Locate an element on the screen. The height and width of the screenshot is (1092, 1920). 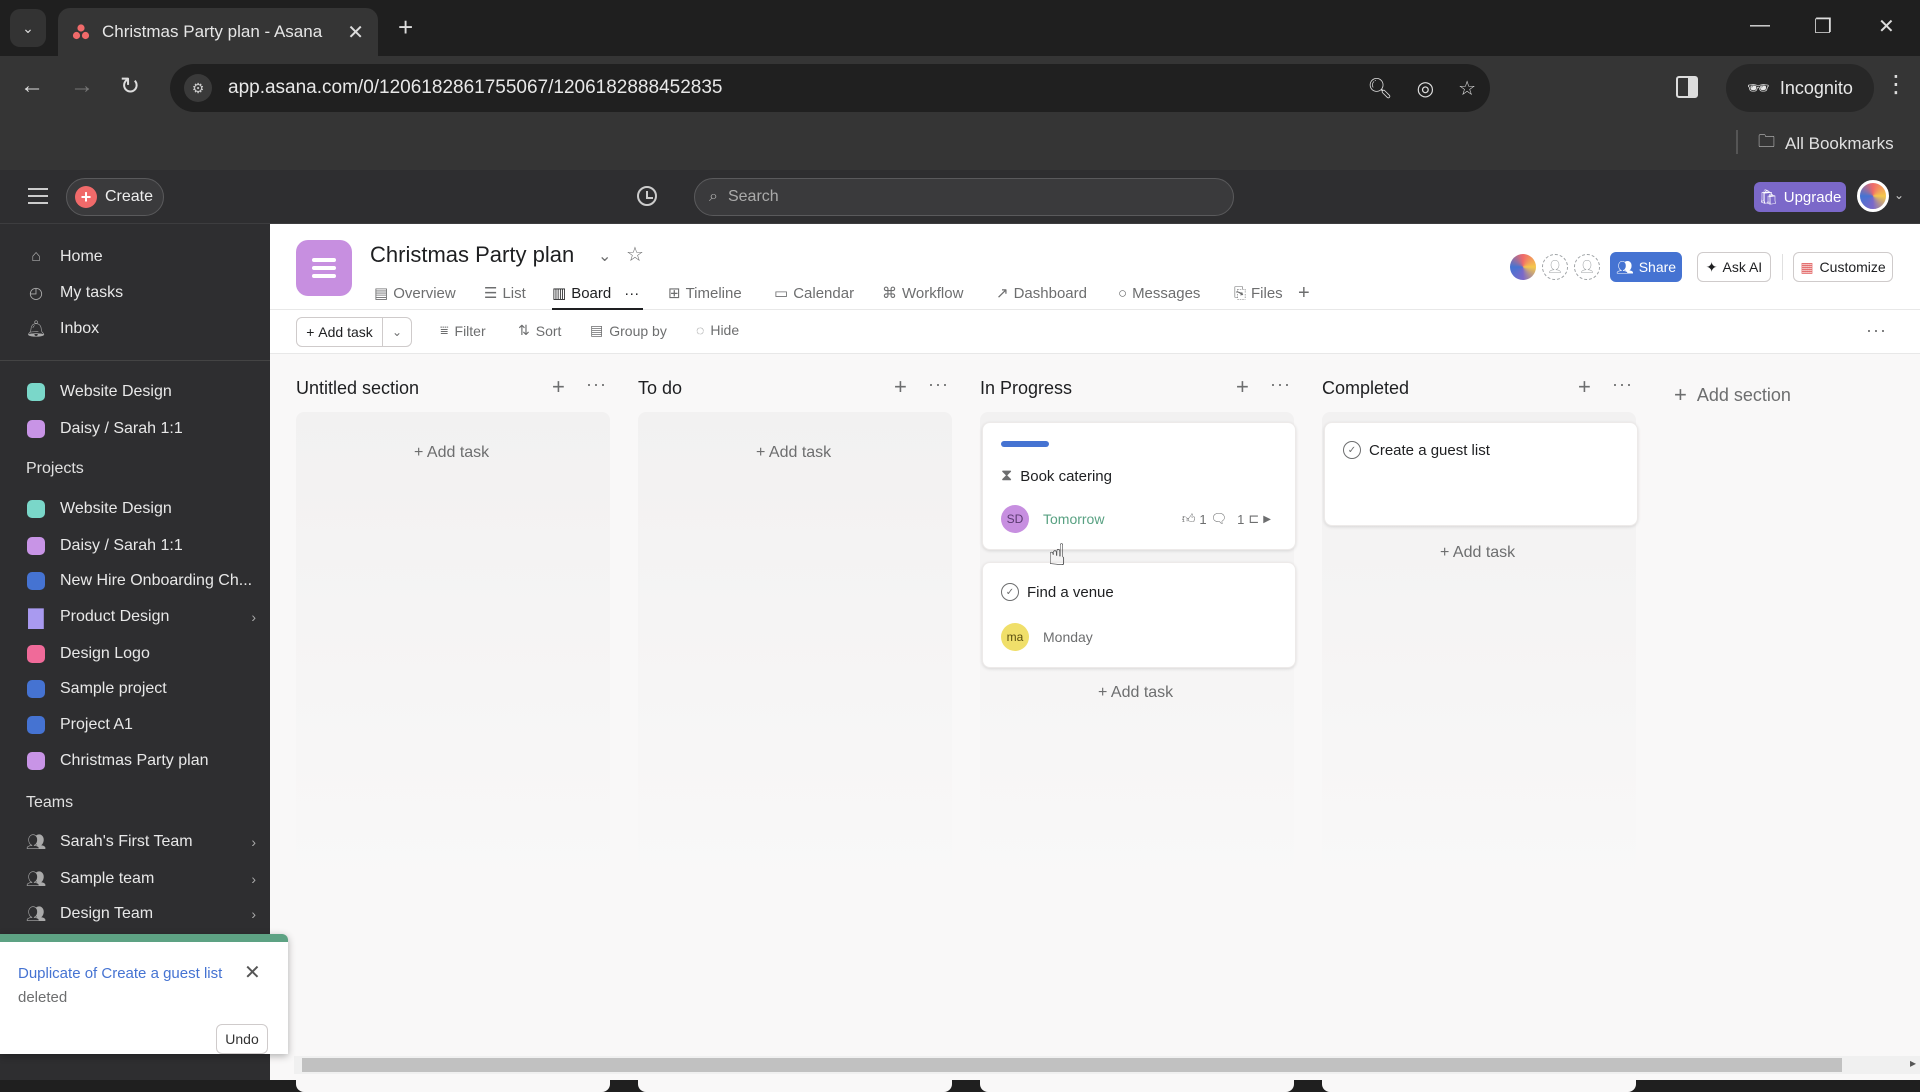
bookmark-star-icon: ☆ is located at coordinates (1467, 88).